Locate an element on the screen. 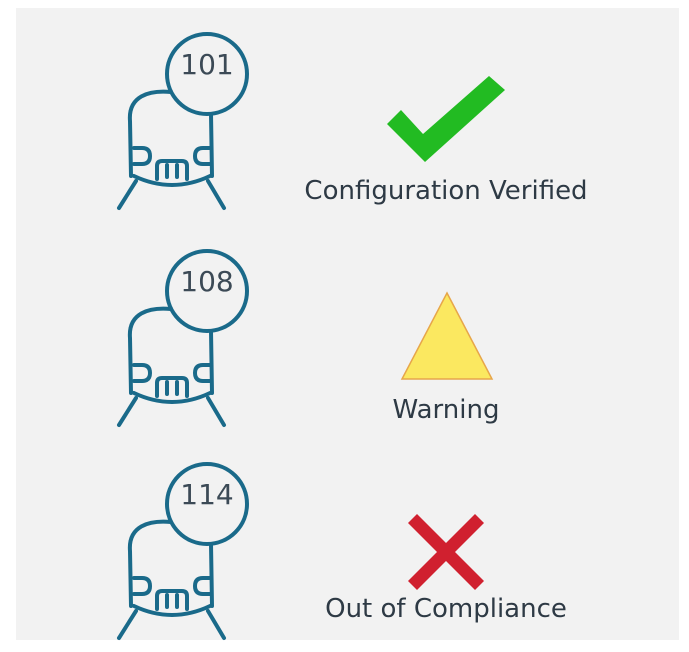  x-mark-icon is located at coordinates (446, 552).